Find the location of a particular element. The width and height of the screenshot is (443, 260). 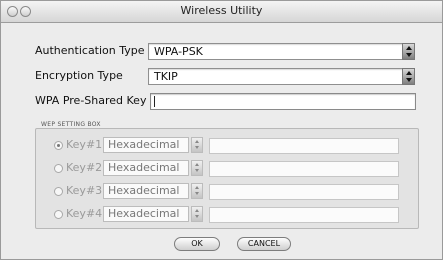

authentication-type-label: Authentication Type is located at coordinates (90, 50).